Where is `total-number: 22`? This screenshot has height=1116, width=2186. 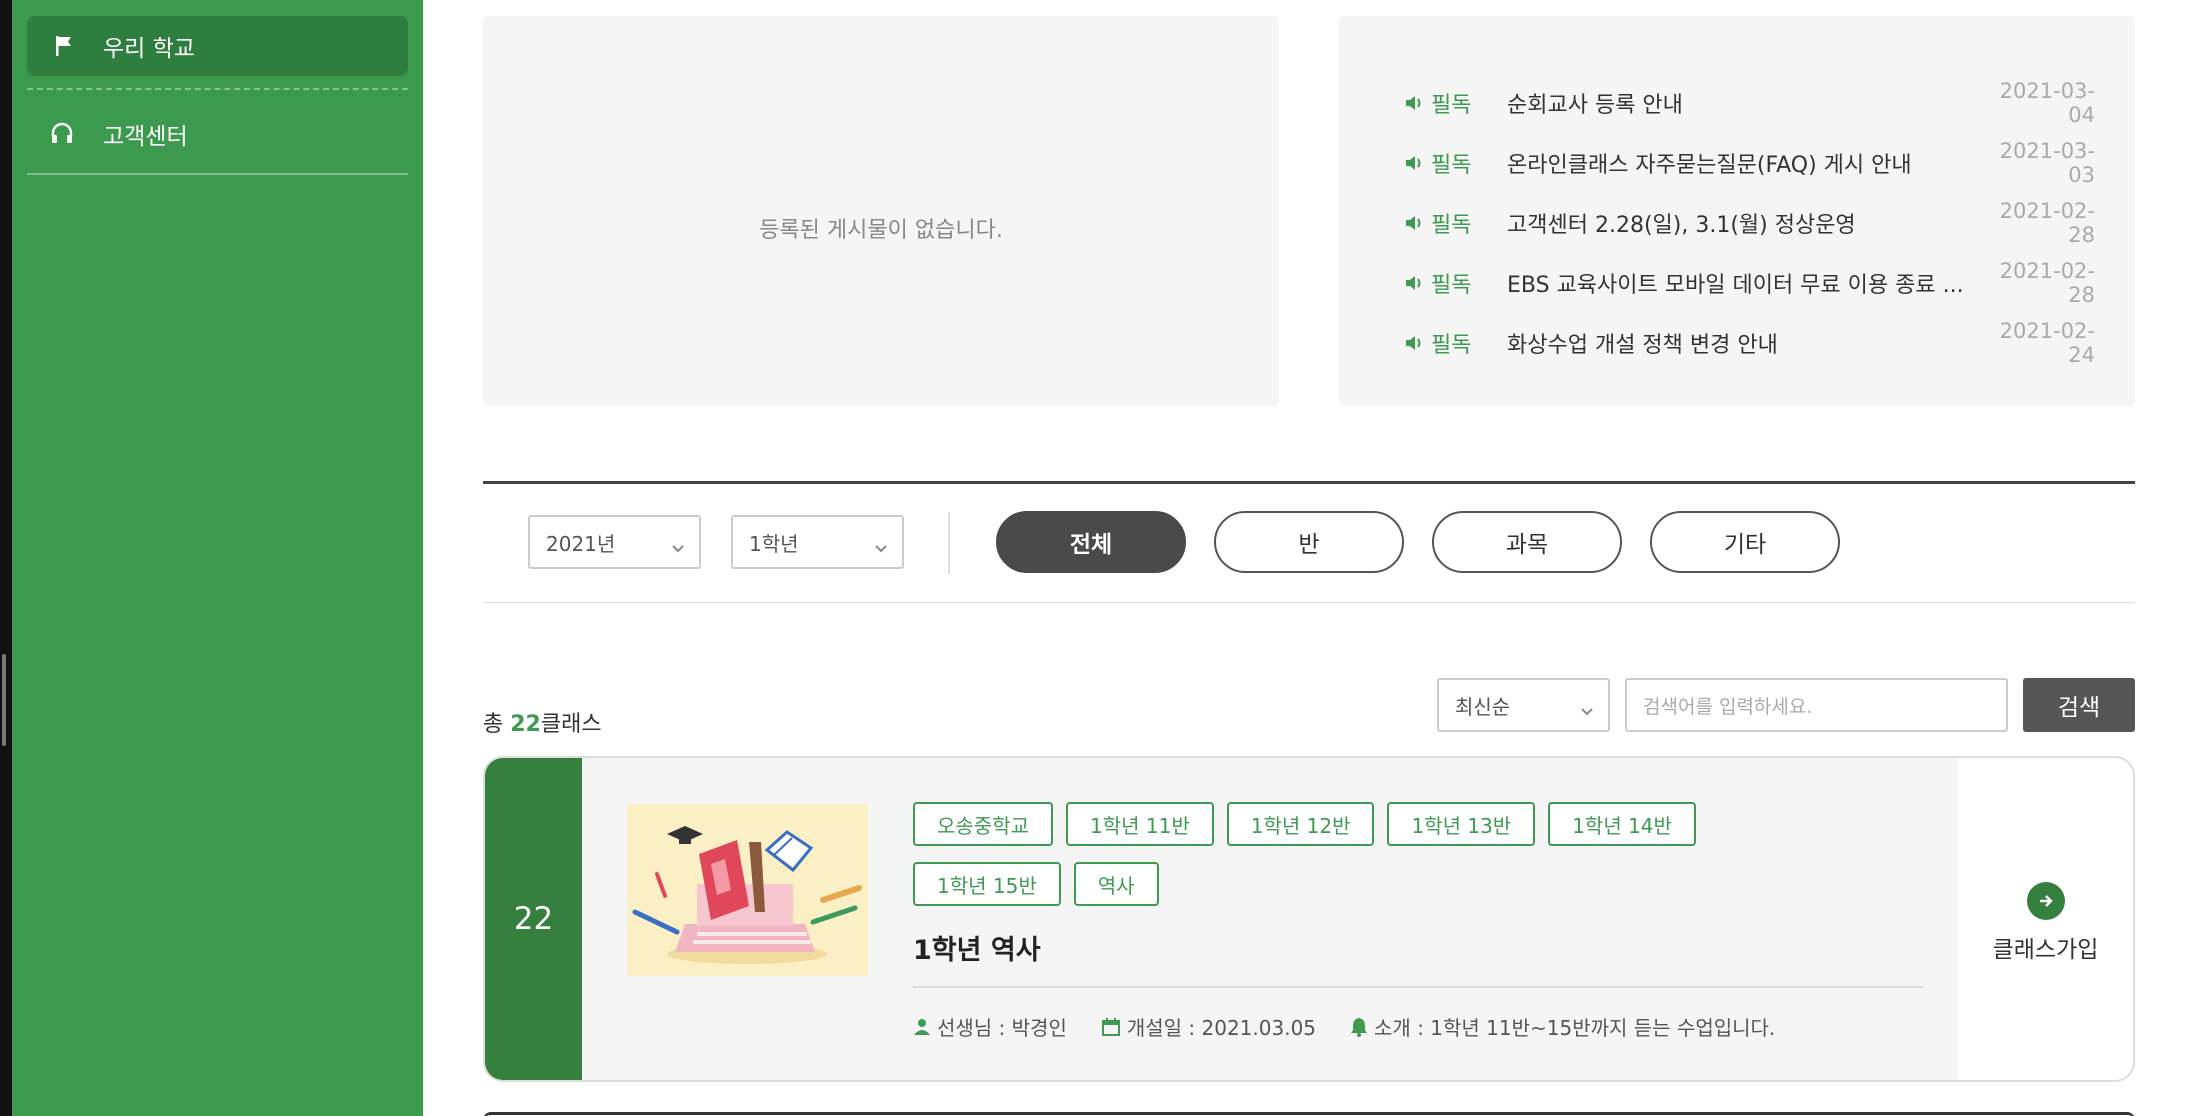
total-number: 22 is located at coordinates (525, 724).